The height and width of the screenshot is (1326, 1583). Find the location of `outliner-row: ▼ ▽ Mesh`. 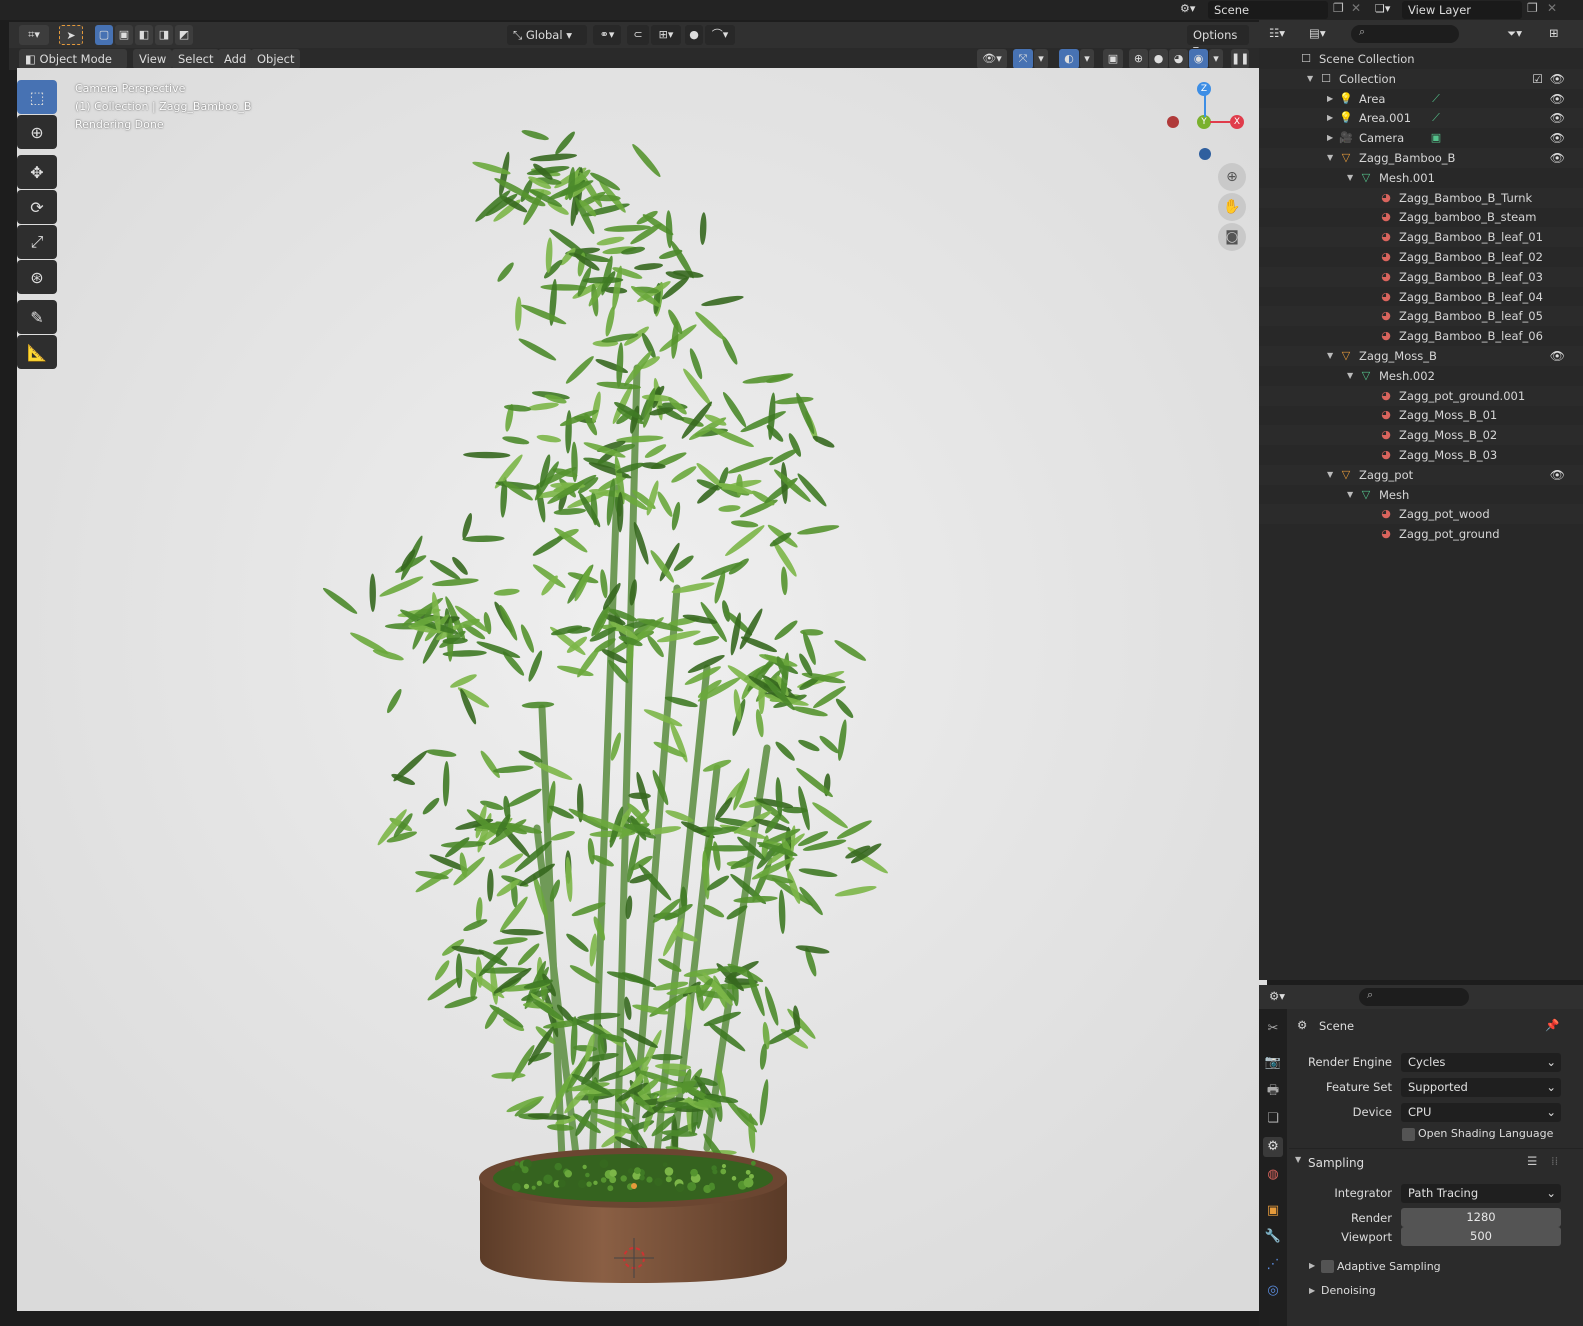

outliner-row: ▼ ▽ Mesh is located at coordinates (1421, 495).